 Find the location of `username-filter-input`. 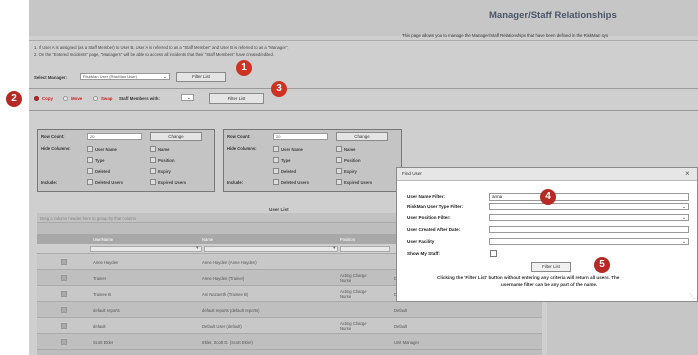

username-filter-input is located at coordinates (146, 249).